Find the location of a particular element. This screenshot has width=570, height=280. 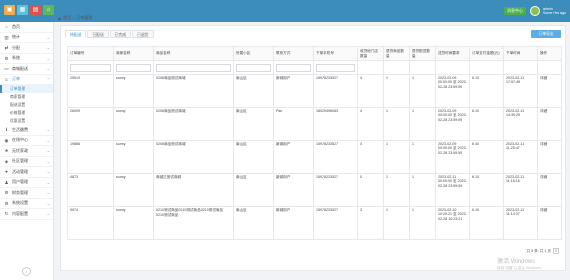

sidebar-subitem-discounts: 优惠设置 is located at coordinates (26, 121).